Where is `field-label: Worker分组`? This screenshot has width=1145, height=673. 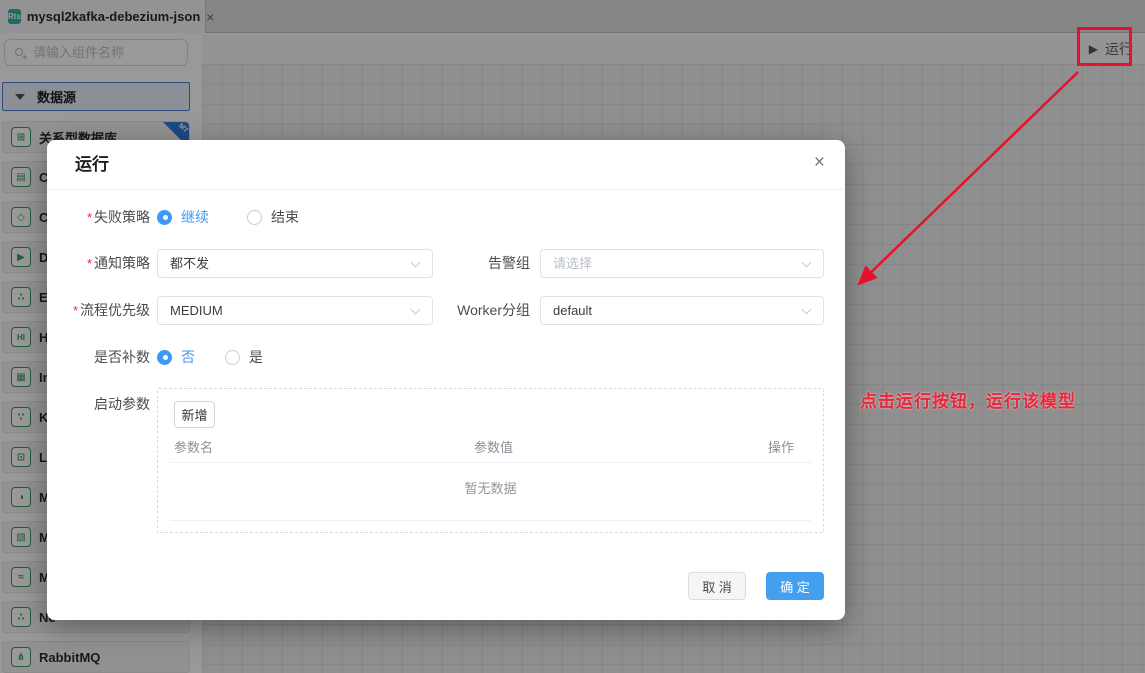 field-label: Worker分组 is located at coordinates (493, 310).